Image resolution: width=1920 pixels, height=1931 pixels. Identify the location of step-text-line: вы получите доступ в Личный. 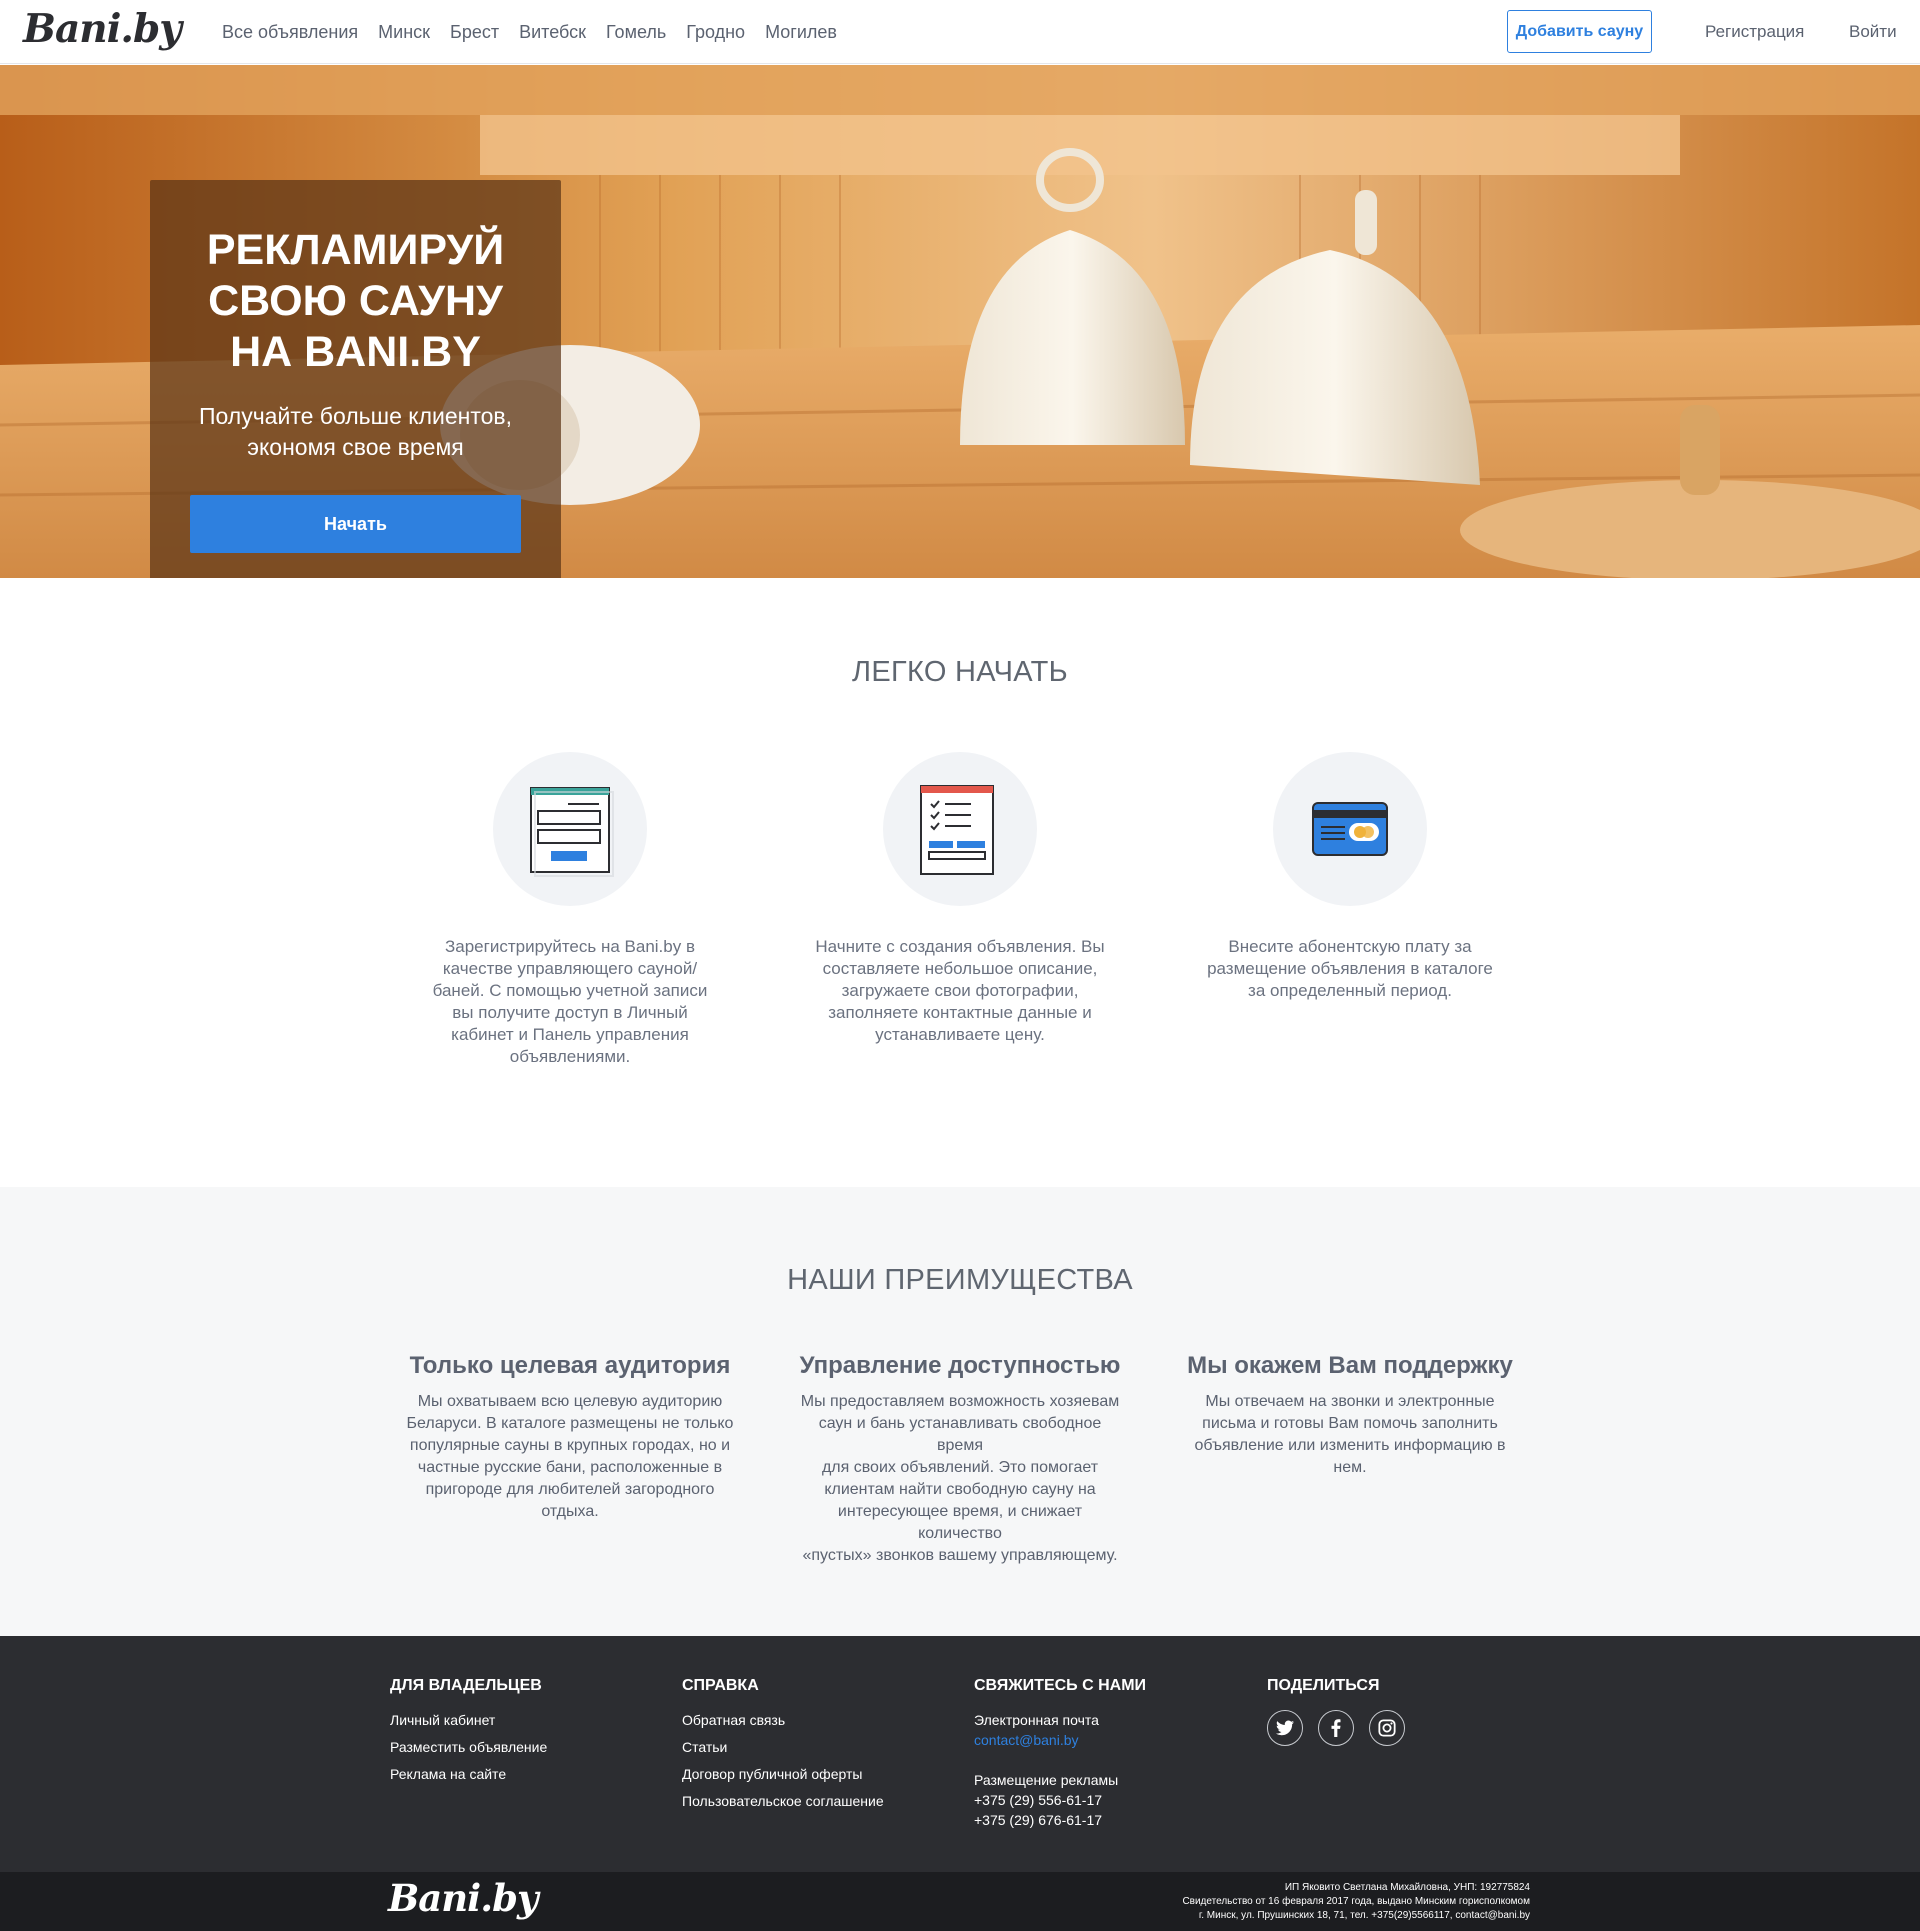
(570, 1012).